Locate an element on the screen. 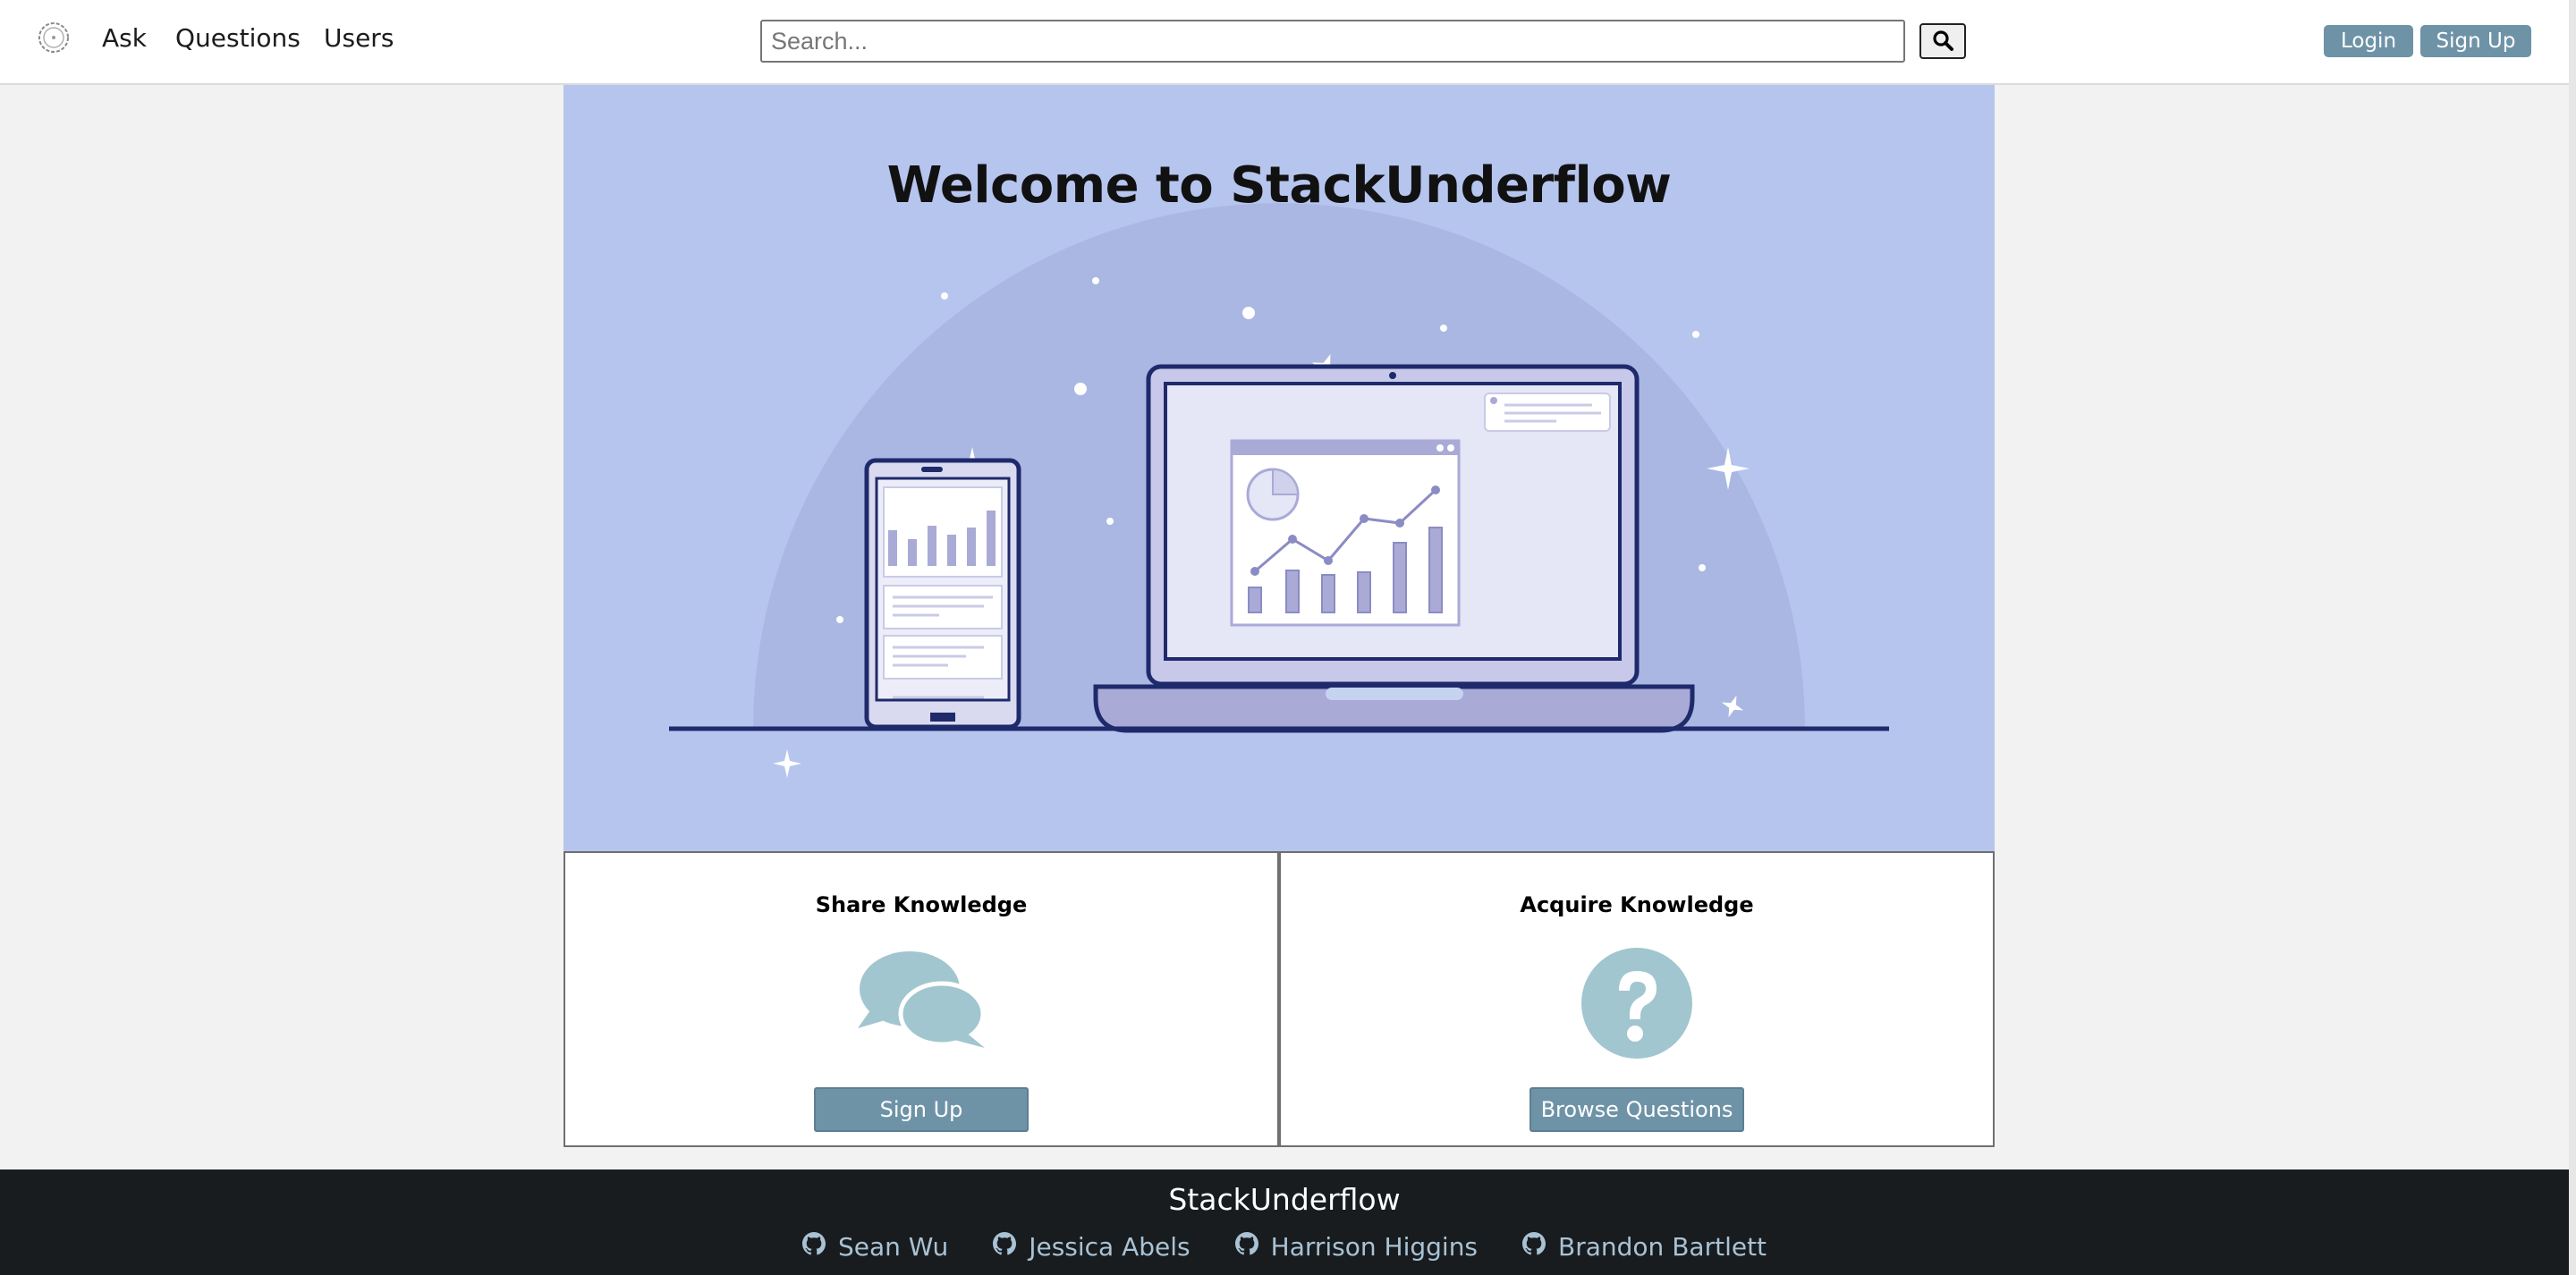 The width and height of the screenshot is (2576, 1275). nav-link-ask: Ask is located at coordinates (124, 38).